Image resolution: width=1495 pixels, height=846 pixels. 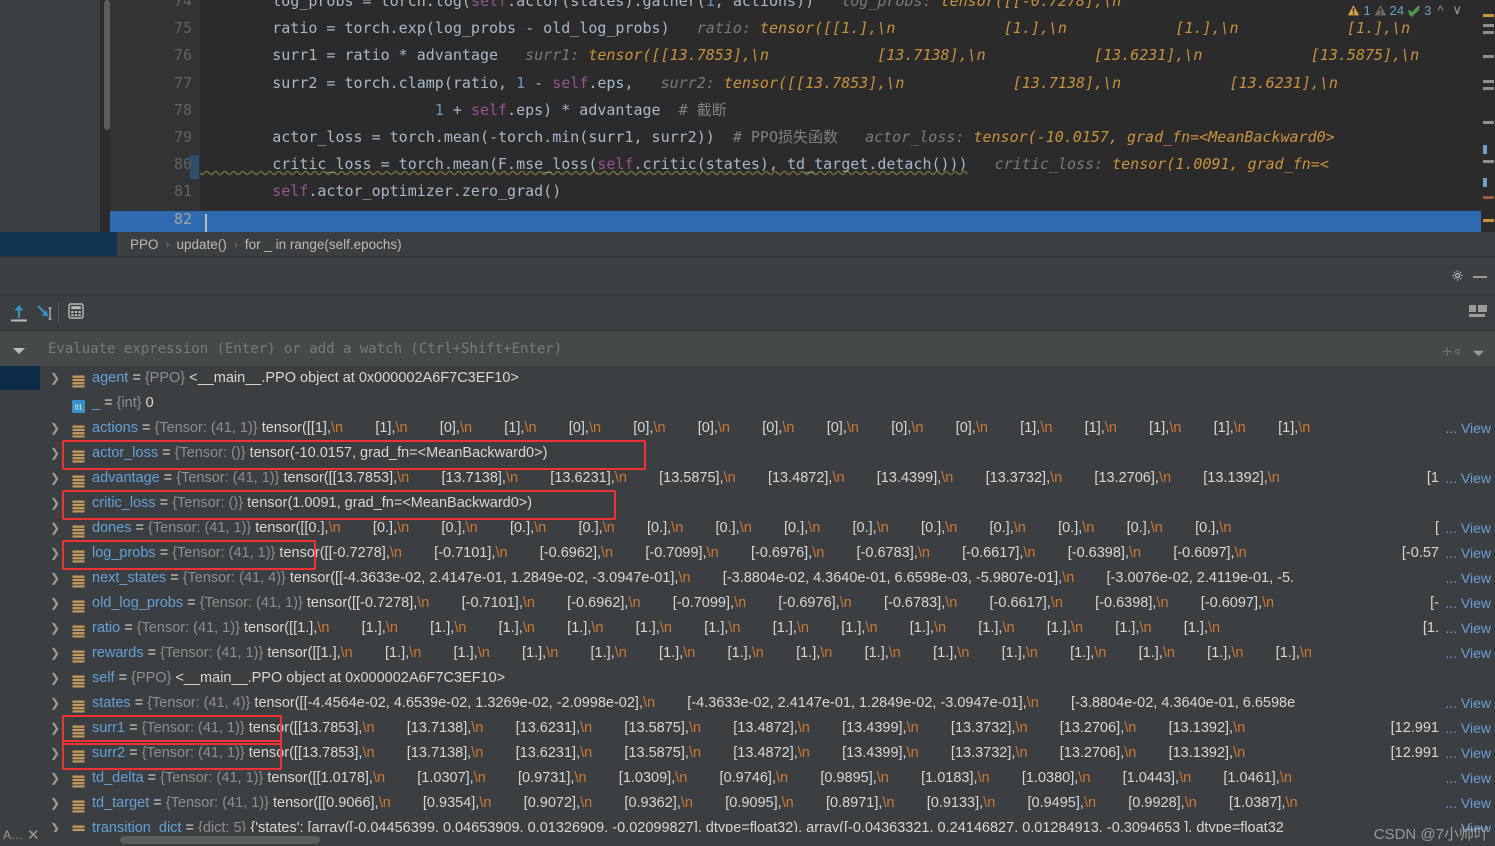 I want to click on hide-panel-icon, so click(x=1480, y=277).